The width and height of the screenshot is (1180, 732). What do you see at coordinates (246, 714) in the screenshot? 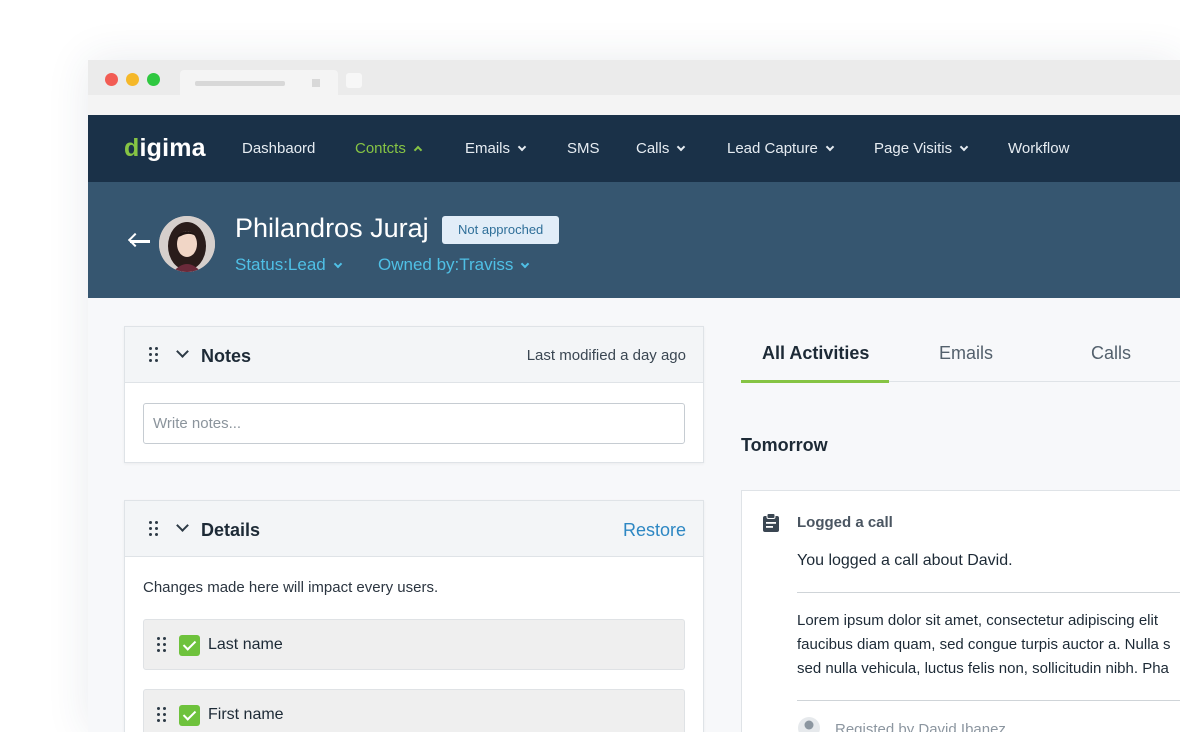
I see `field-label: First name` at bounding box center [246, 714].